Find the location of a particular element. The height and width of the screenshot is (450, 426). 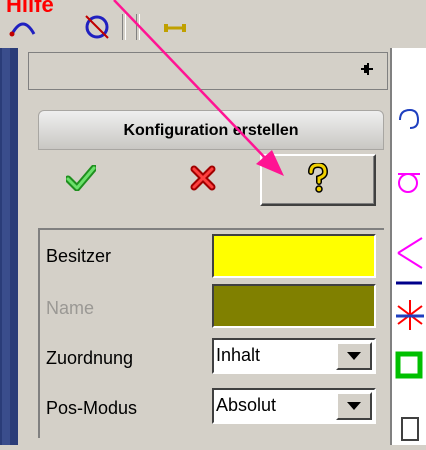

assignment-label: Zuordnung is located at coordinates (90, 358).